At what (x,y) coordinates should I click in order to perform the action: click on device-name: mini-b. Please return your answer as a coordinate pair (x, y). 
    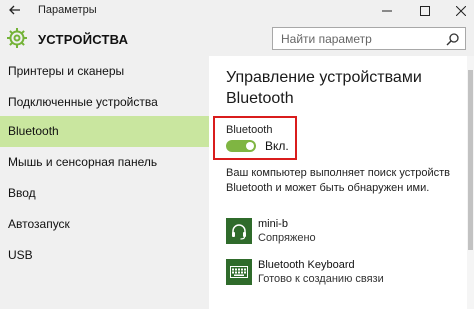
    Looking at the image, I should click on (273, 224).